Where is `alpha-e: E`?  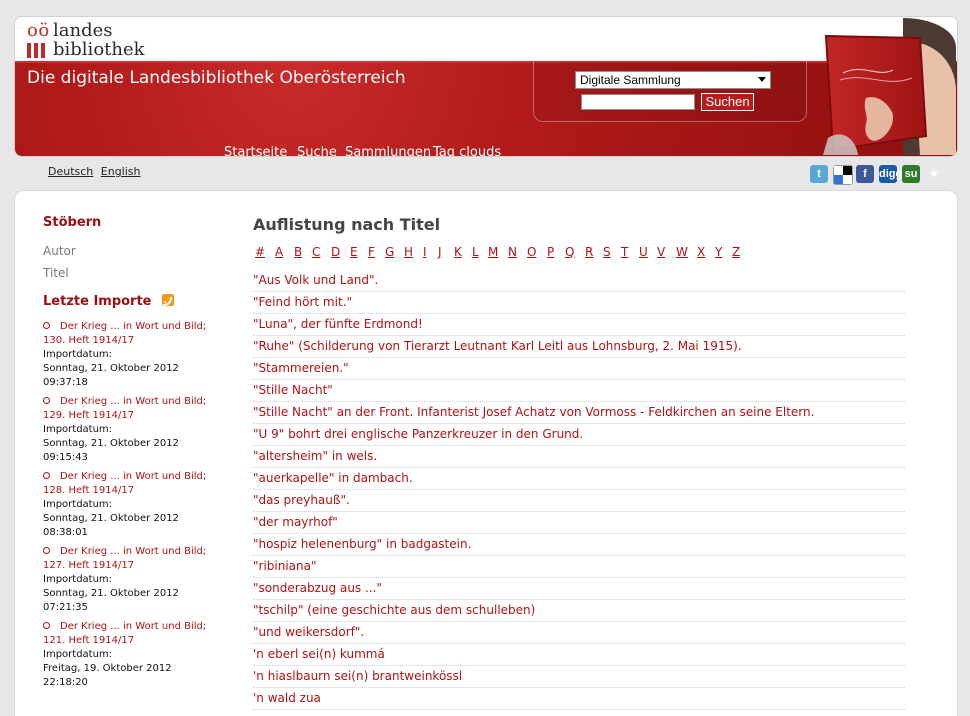 alpha-e: E is located at coordinates (354, 252).